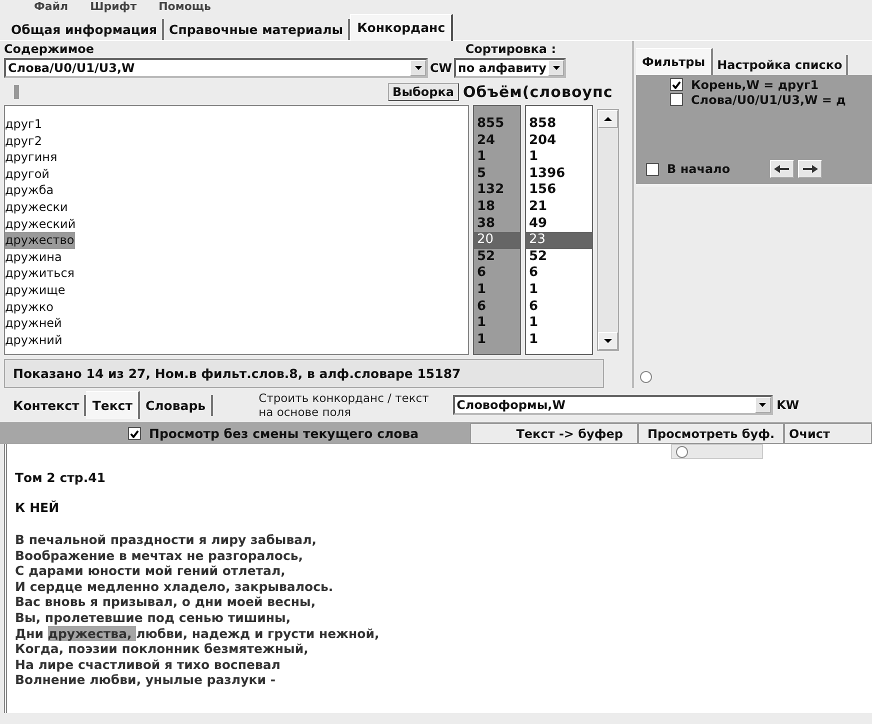  Describe the element at coordinates (153, 618) in the screenshot. I see `text-line: Вы, пролетевшие под сенью тишины,` at that location.